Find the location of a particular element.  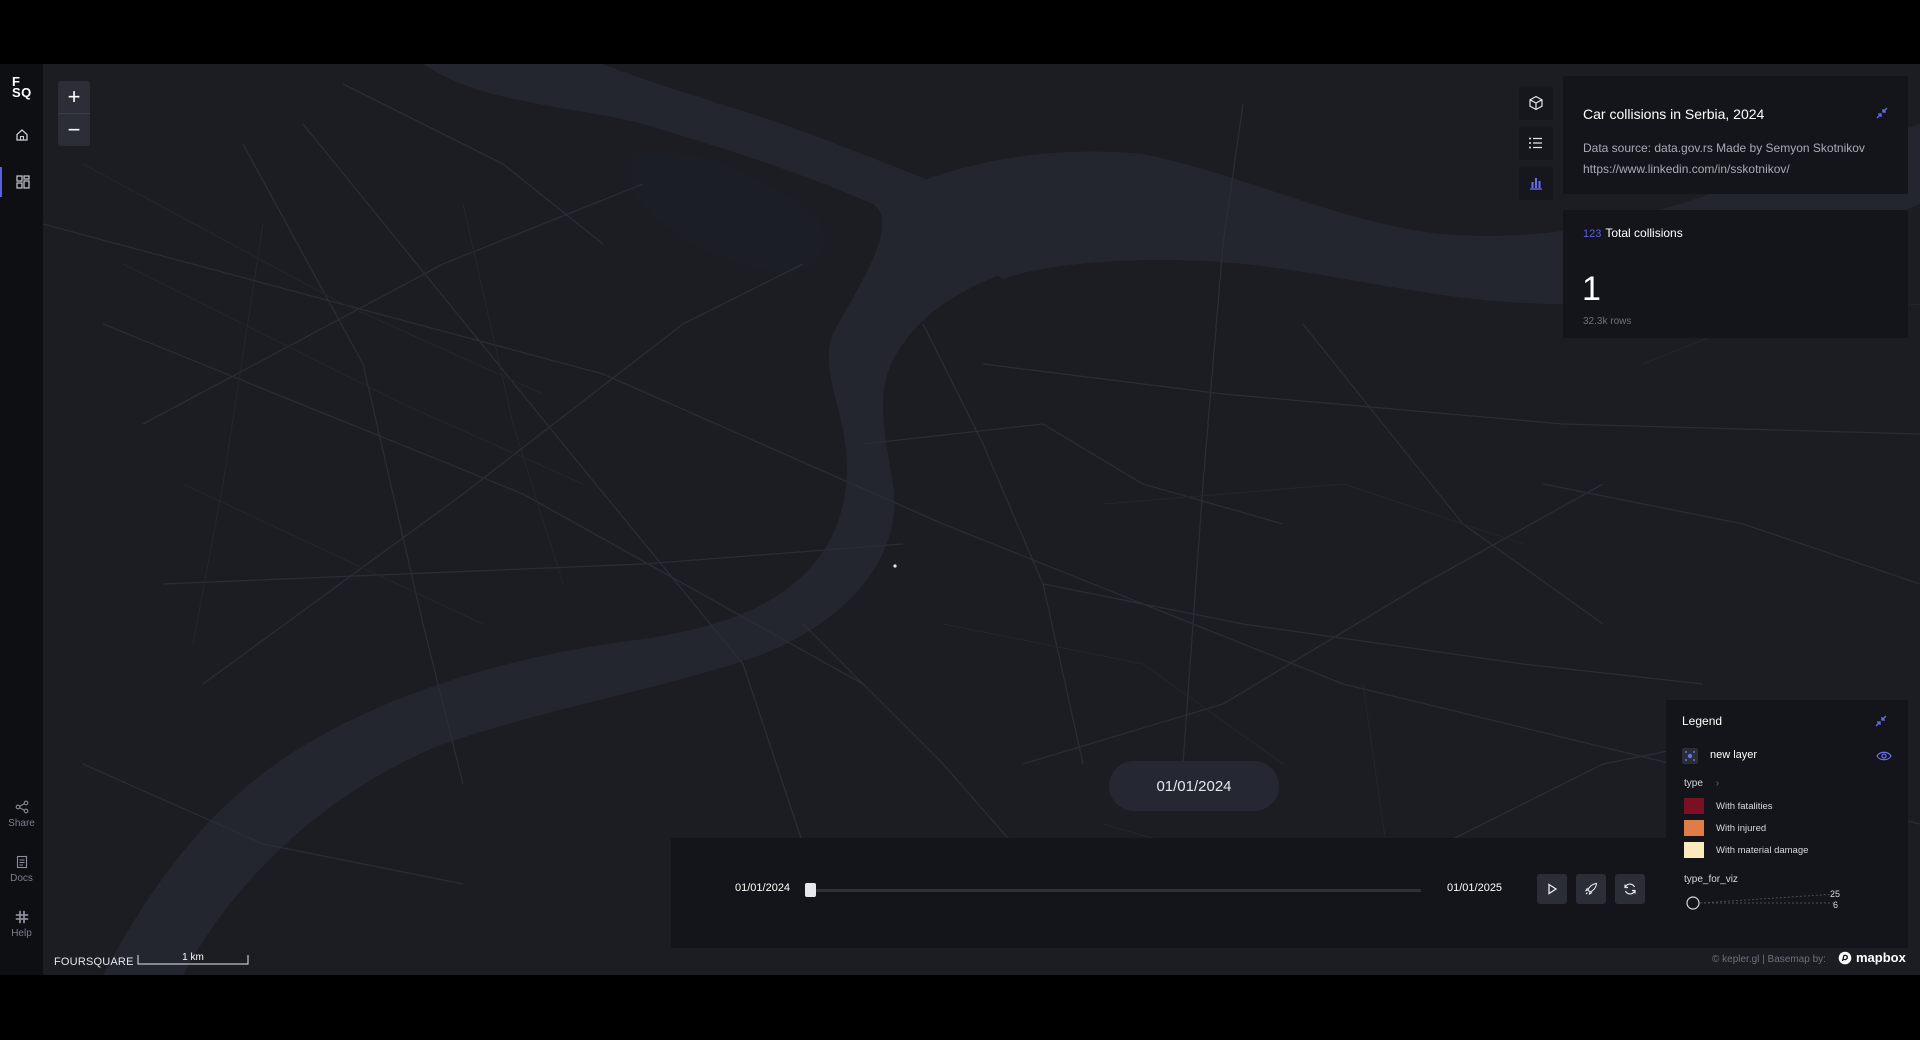

list-icon is located at coordinates (1535, 143).